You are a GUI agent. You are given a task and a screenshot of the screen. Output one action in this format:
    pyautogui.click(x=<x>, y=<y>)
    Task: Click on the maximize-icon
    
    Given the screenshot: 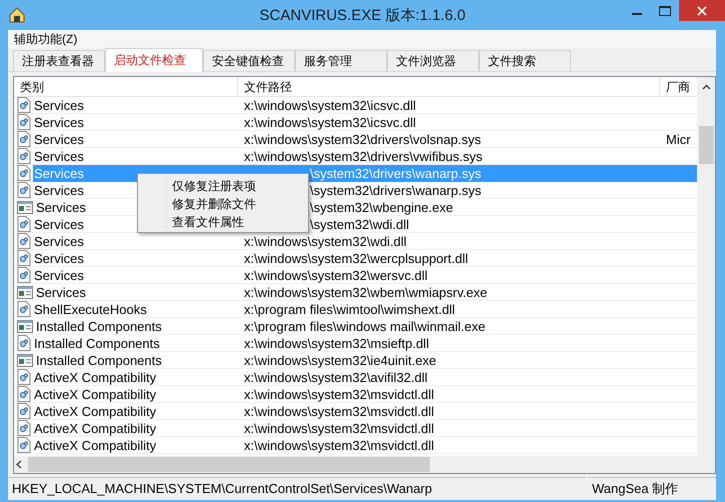 What is the action you would take?
    pyautogui.click(x=665, y=11)
    